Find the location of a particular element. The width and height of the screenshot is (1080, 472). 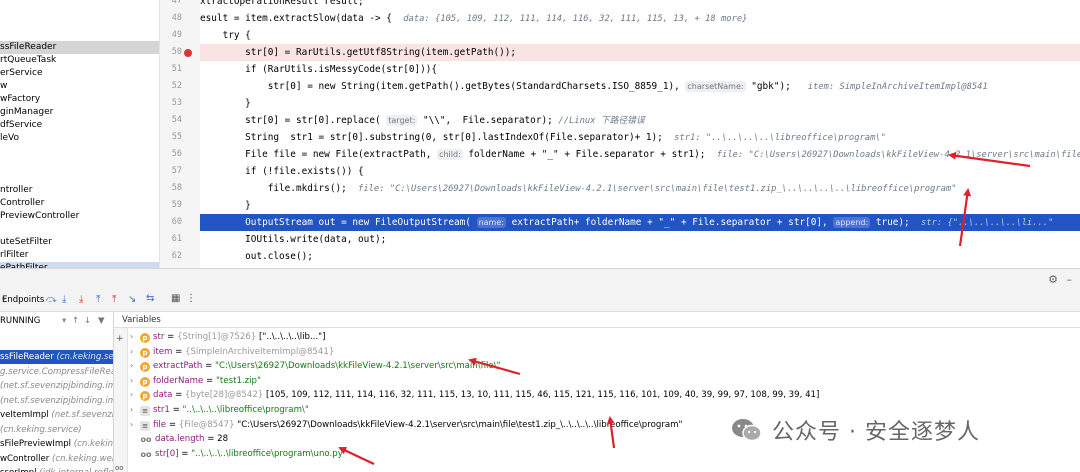

tree-item: ssFileReader is located at coordinates (79, 47).